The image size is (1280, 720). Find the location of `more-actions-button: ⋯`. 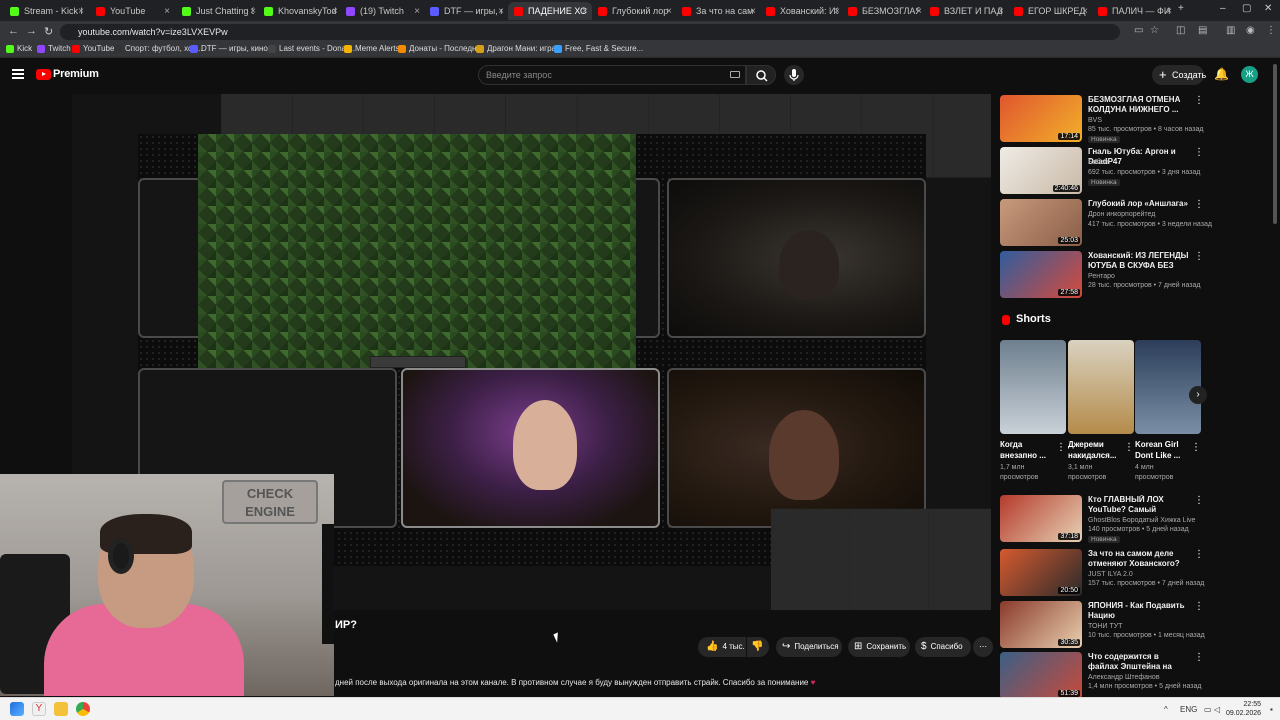

more-actions-button: ⋯ is located at coordinates (983, 647).